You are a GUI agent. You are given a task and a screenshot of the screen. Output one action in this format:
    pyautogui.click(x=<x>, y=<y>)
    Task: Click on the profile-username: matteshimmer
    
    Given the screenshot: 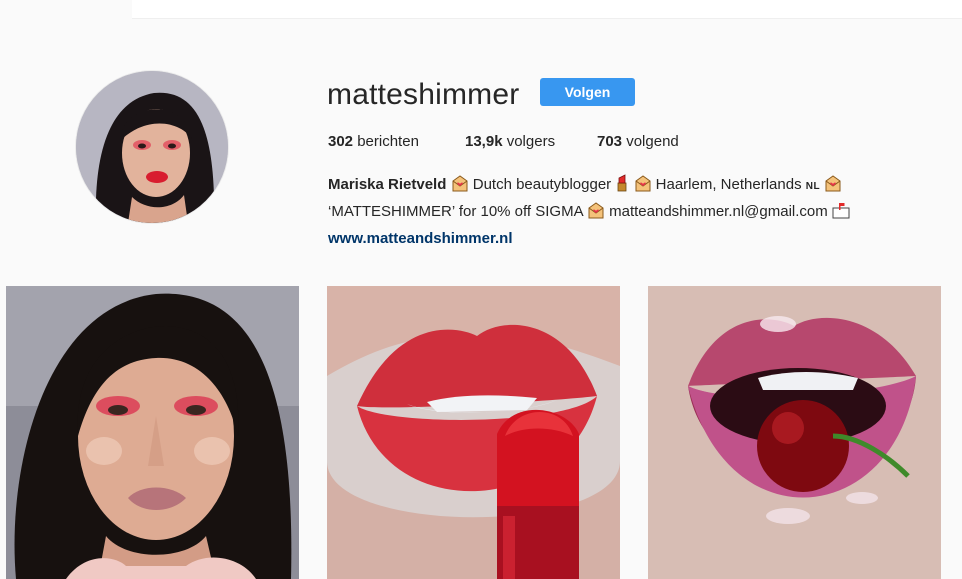 What is the action you would take?
    pyautogui.click(x=423, y=94)
    